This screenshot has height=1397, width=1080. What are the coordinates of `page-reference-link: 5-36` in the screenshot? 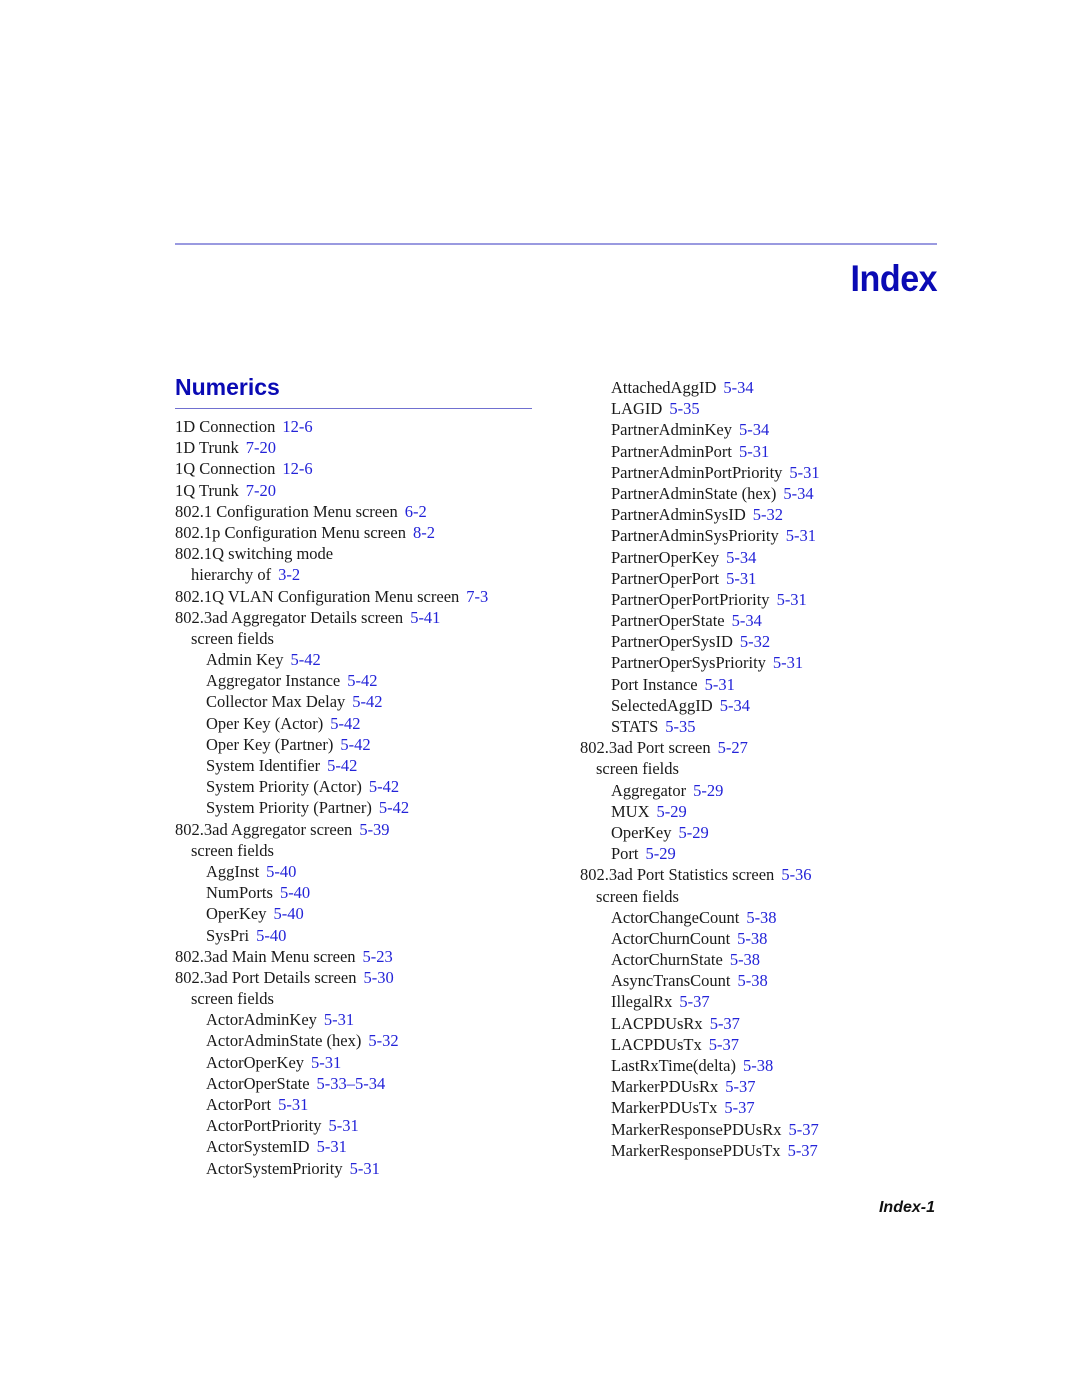 It's located at (796, 874).